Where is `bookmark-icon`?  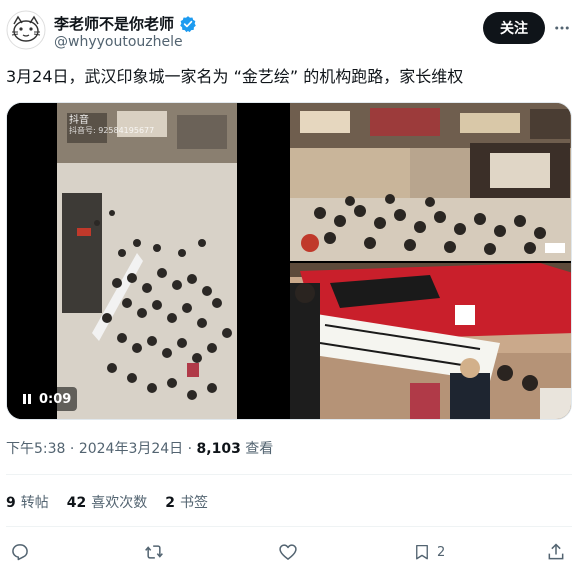 bookmark-icon is located at coordinates (422, 552).